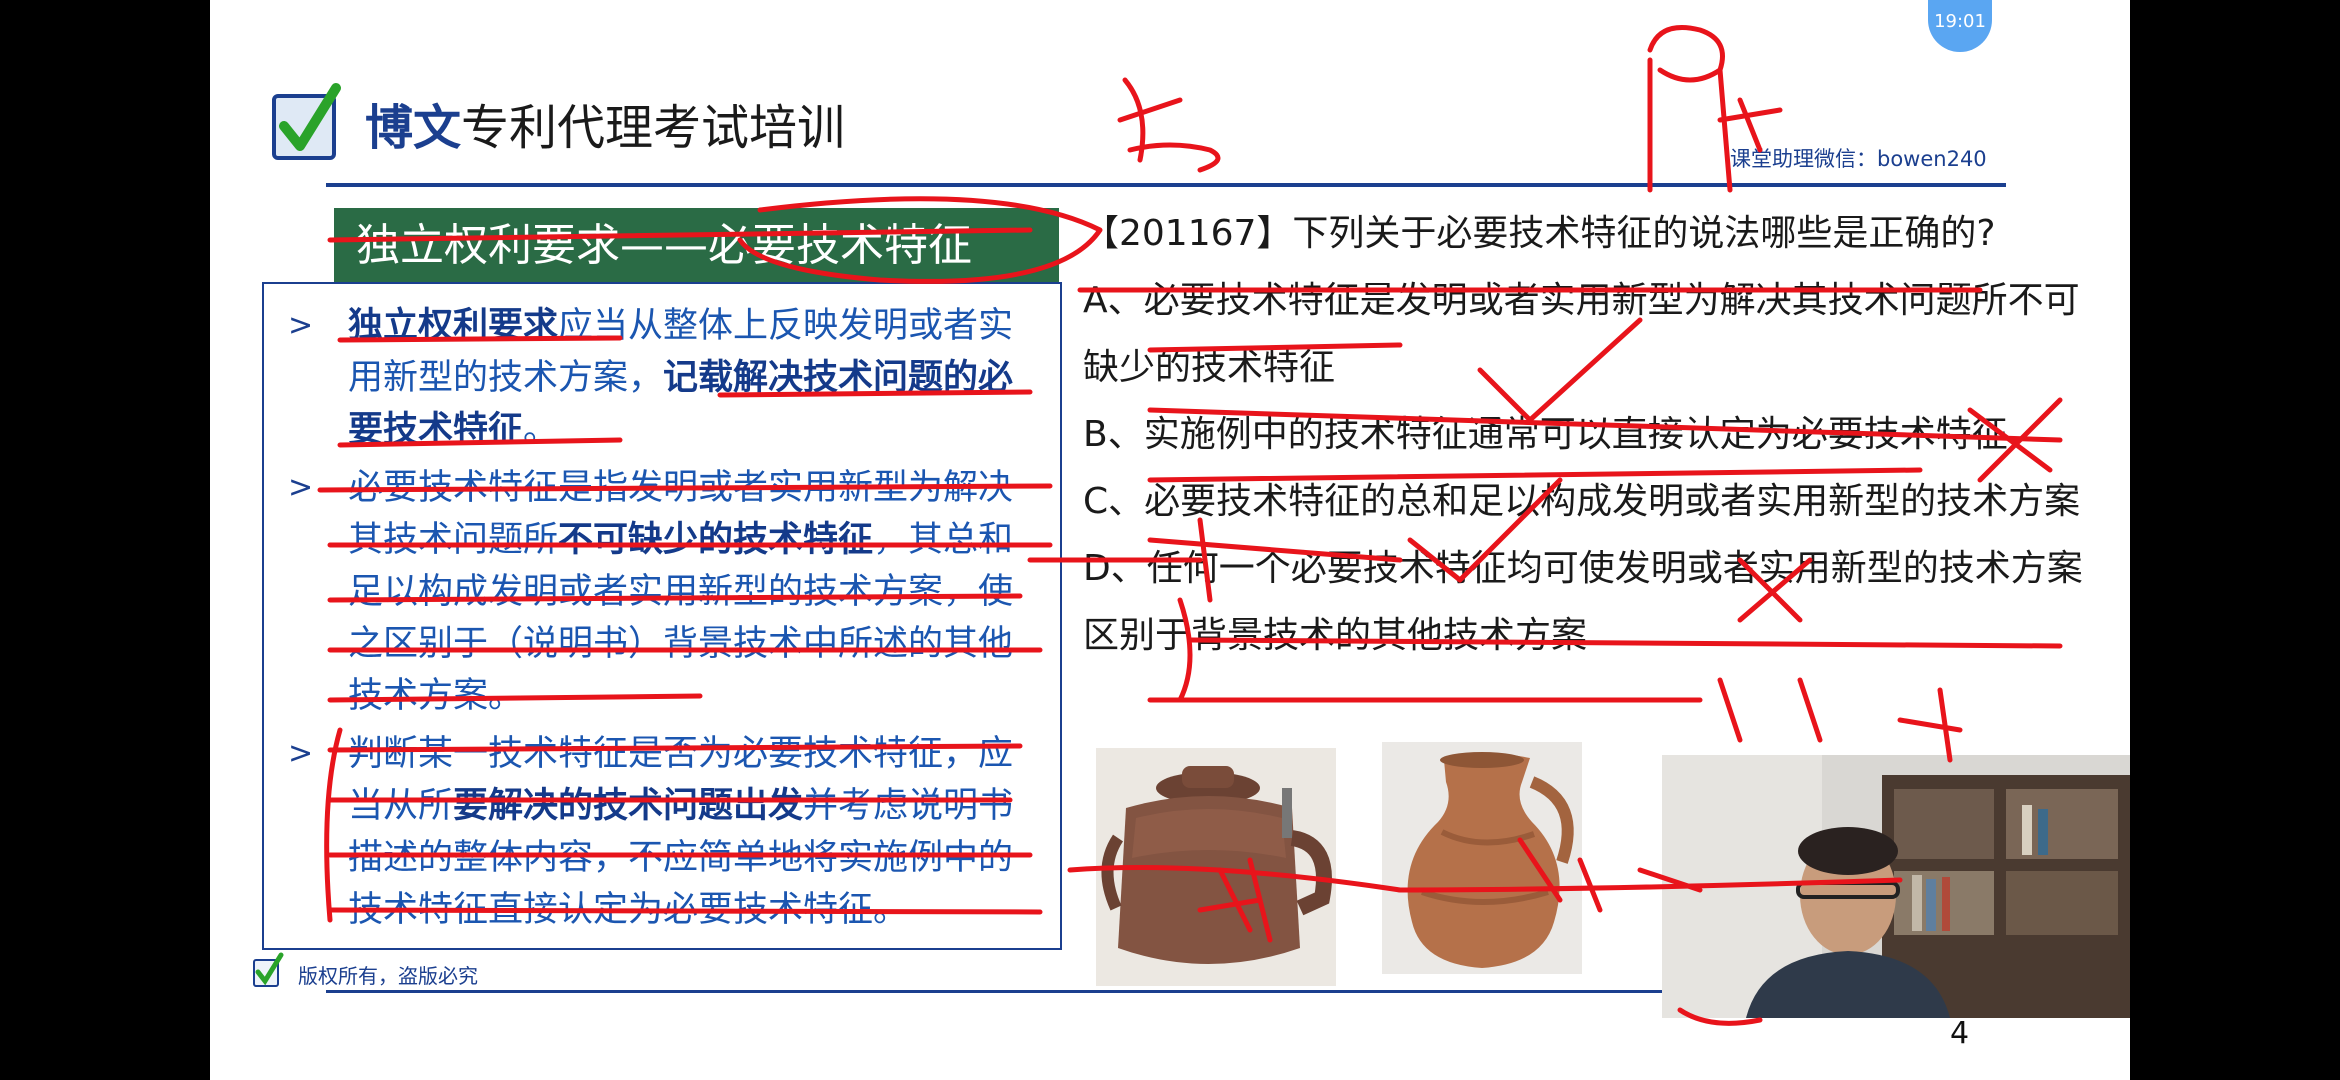 This screenshot has width=2340, height=1080. I want to click on webcam-video, so click(1896, 886).